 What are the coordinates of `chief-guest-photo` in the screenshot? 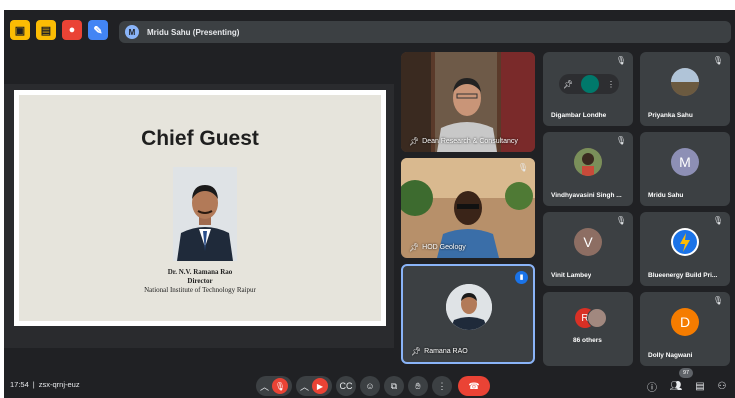 It's located at (205, 214).